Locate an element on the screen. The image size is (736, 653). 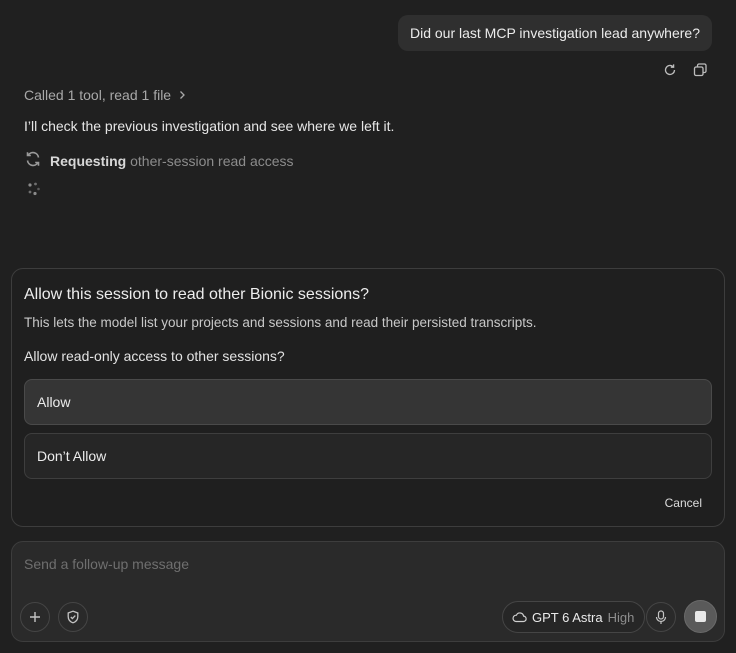
add-attachment-button is located at coordinates (35, 617).